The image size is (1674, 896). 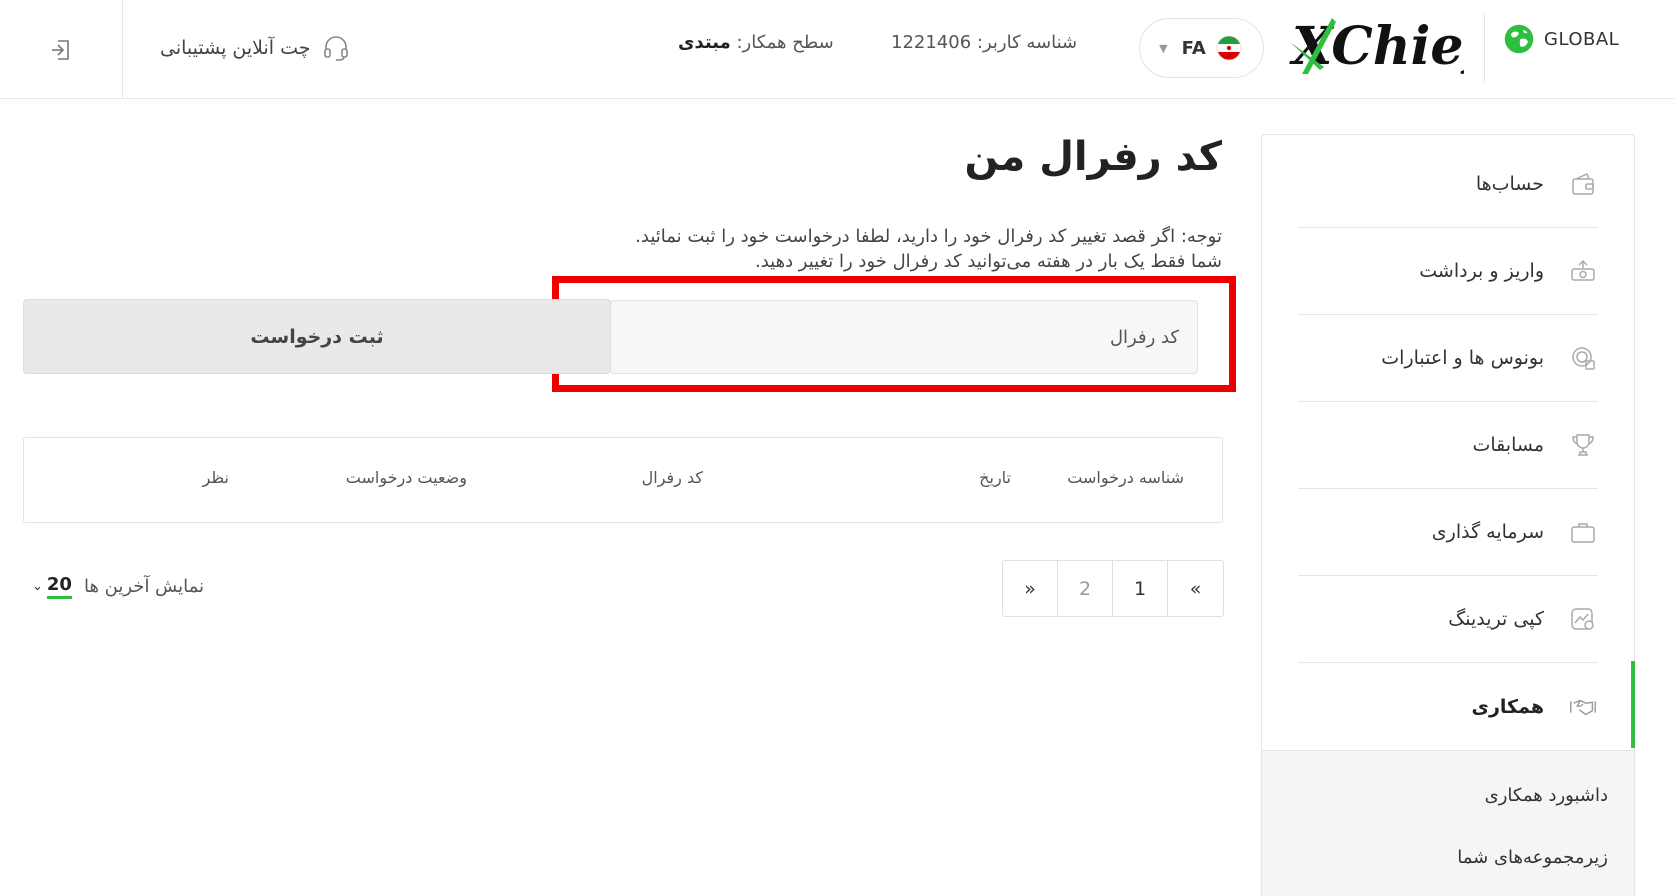 What do you see at coordinates (1163, 48) in the screenshot?
I see `chevron-down-icon: ▼` at bounding box center [1163, 48].